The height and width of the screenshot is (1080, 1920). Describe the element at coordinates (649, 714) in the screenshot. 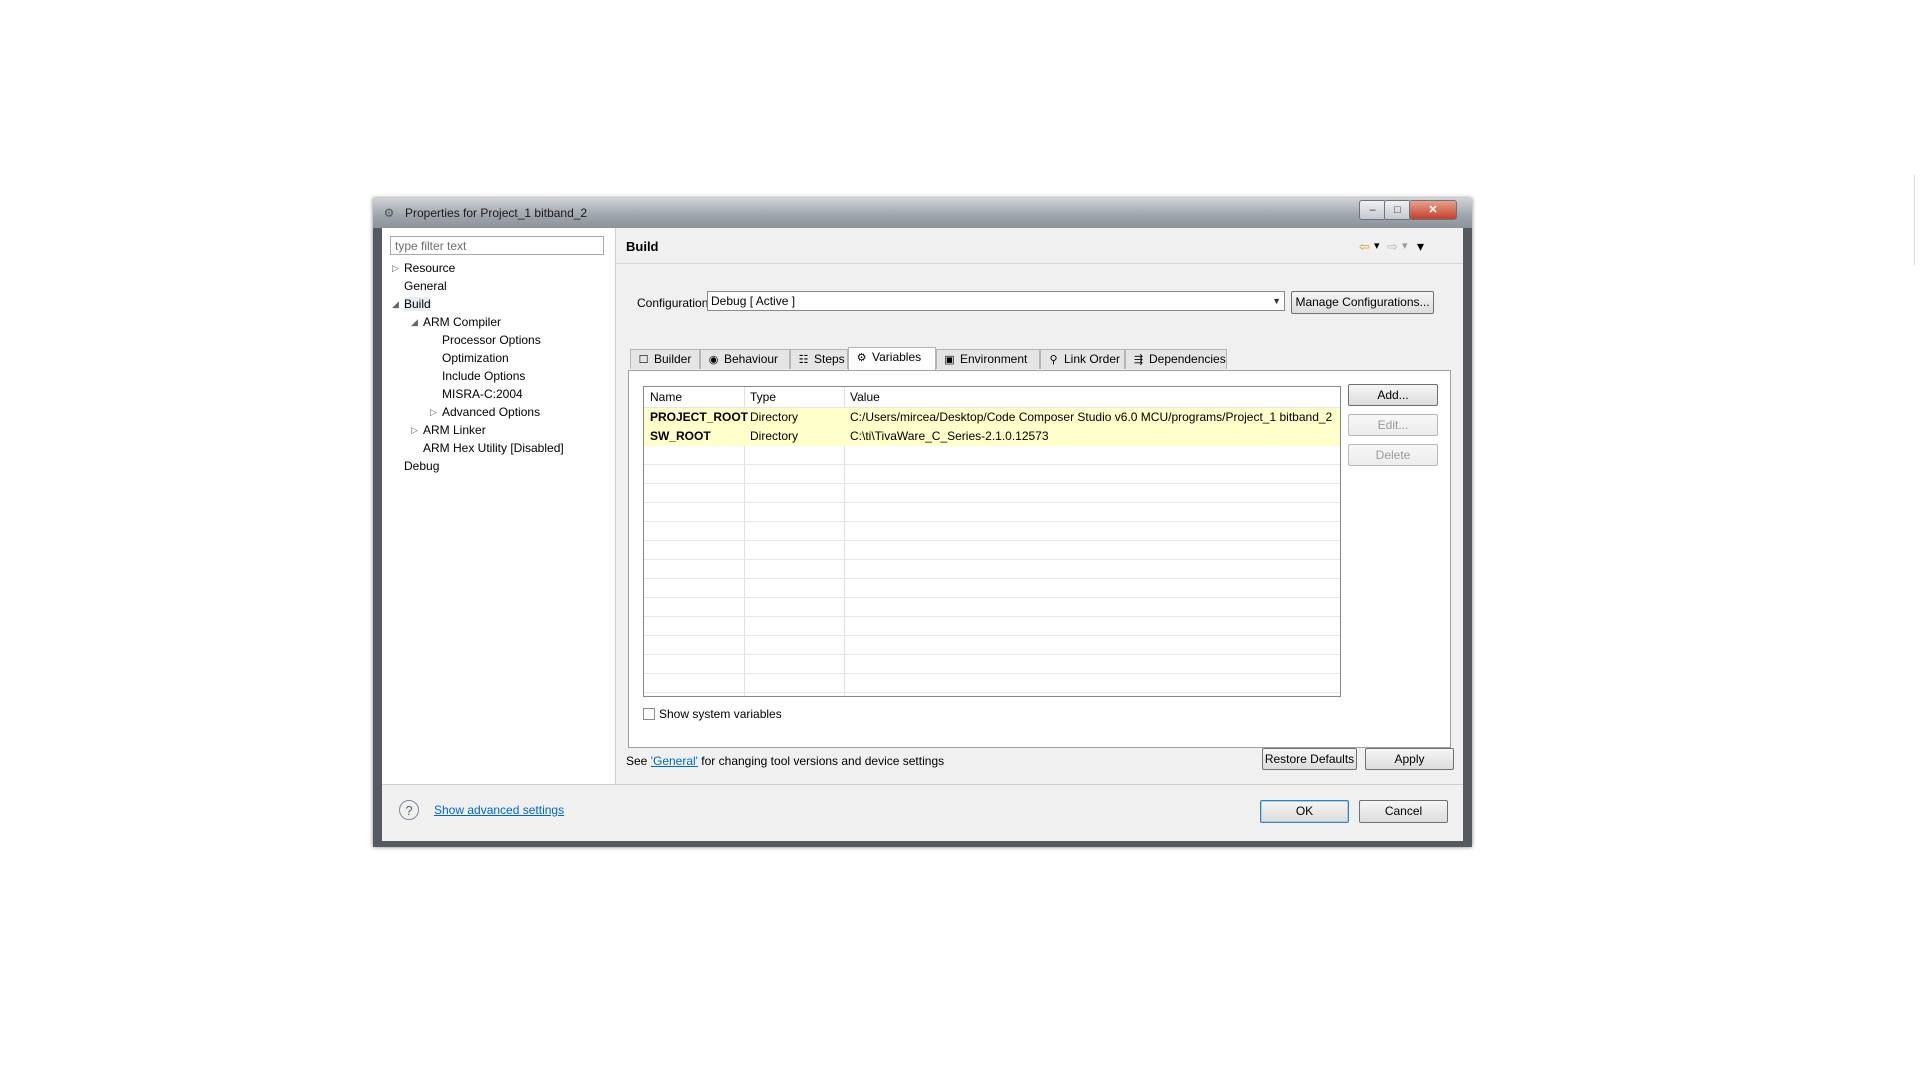

I see `show-system-variables-checkbox` at that location.